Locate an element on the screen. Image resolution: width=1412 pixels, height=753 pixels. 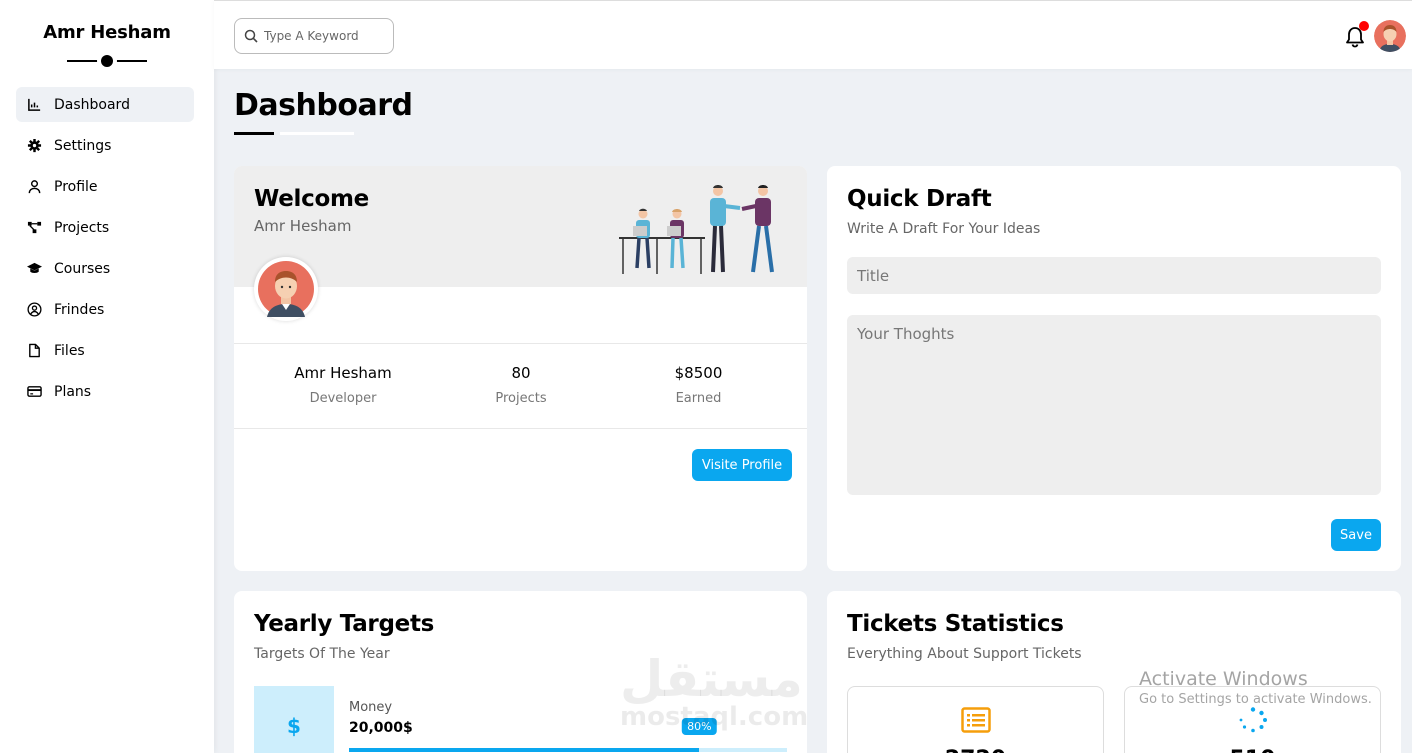
notification-badge is located at coordinates (1364, 26).